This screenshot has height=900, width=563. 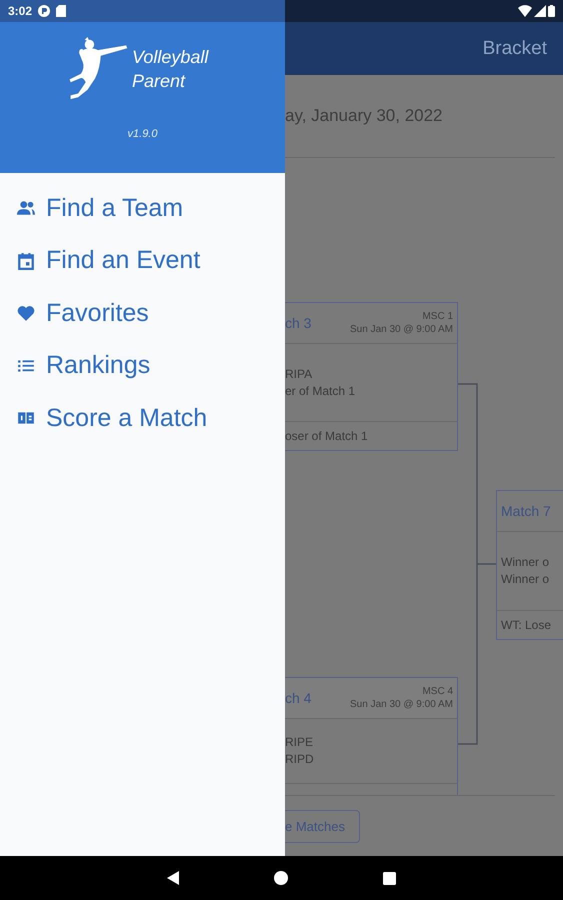 I want to click on drawer-item: Favorites, so click(x=142, y=313).